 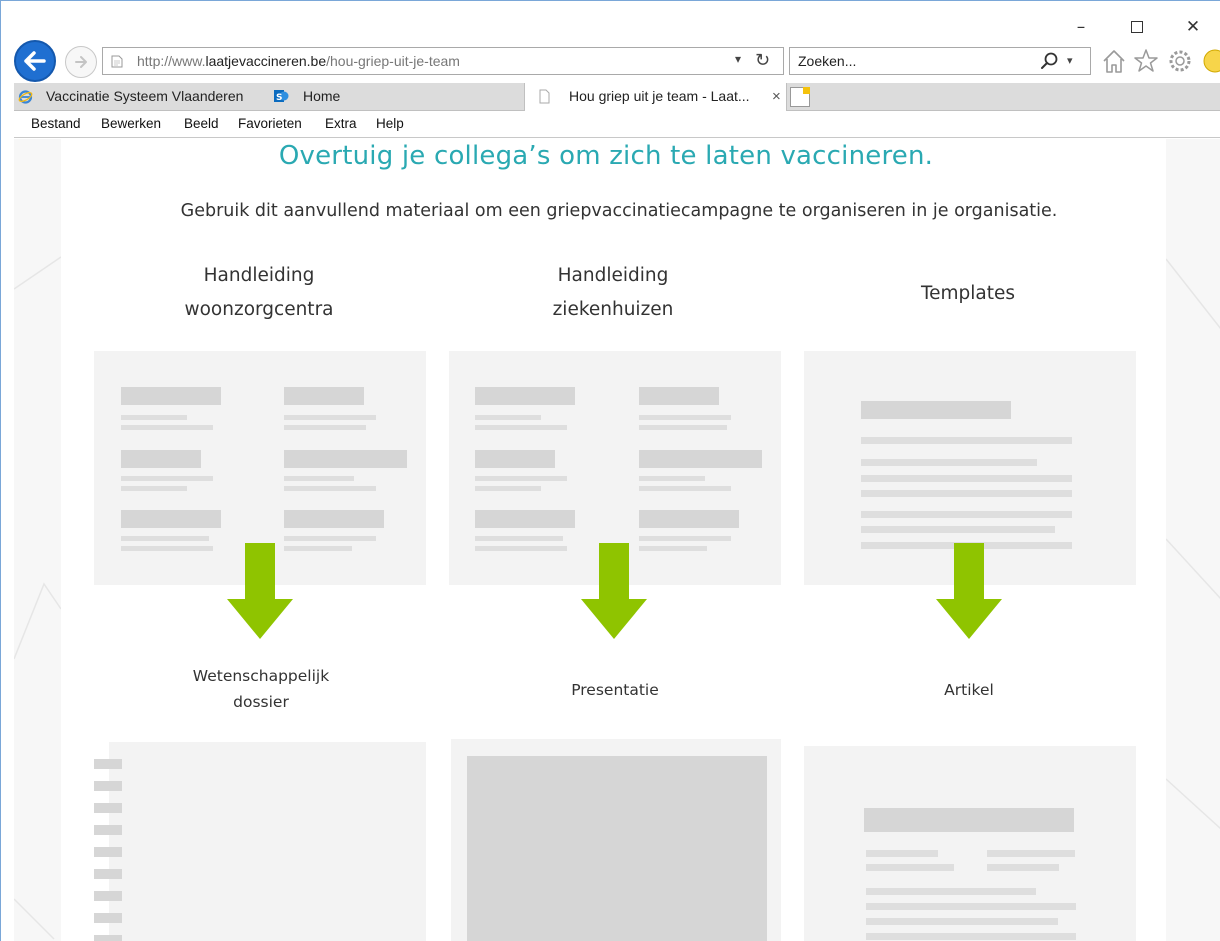 I want to click on column-title-templates: Templates, so click(x=968, y=294).